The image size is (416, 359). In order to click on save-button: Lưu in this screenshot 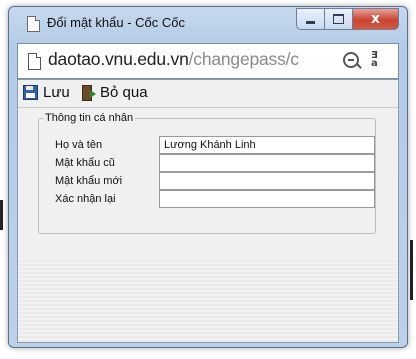, I will do `click(46, 92)`.